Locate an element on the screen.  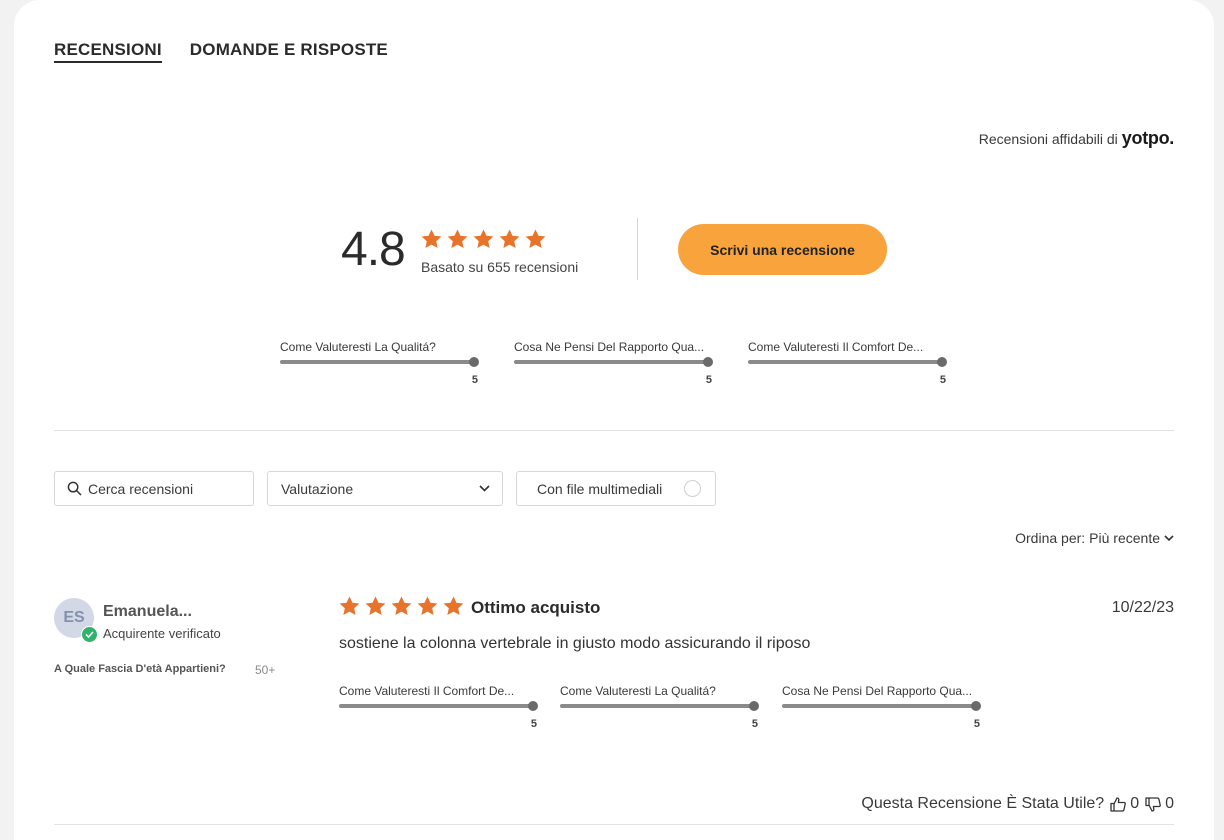
trusted-by: Recensioni affidabili di yotpo. is located at coordinates (1076, 138).